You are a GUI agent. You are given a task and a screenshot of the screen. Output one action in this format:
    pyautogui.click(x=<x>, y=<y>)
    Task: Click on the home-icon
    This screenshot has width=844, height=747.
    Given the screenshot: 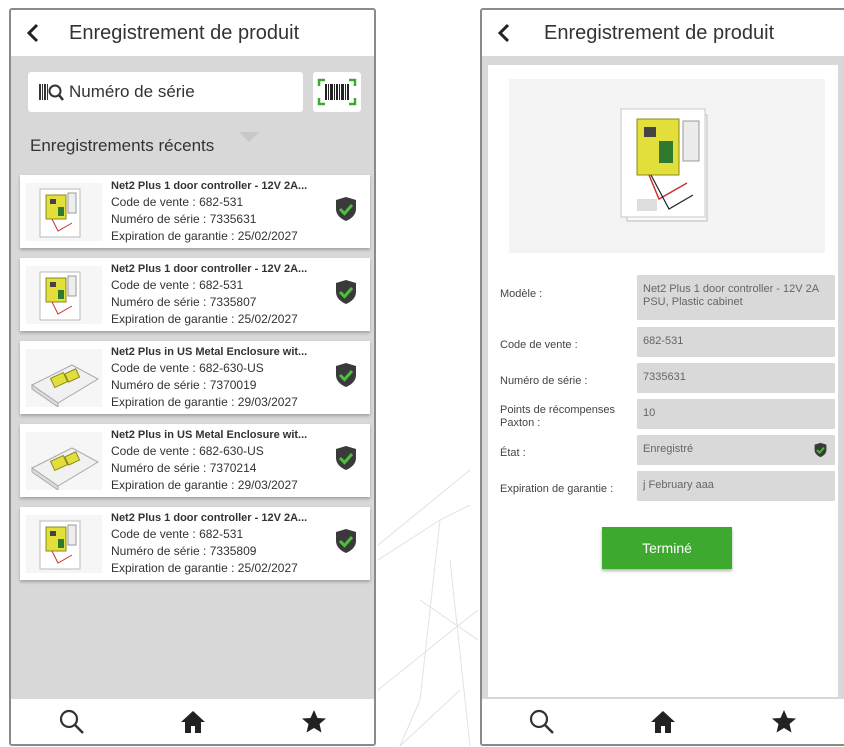 What is the action you would take?
    pyautogui.click(x=192, y=721)
    